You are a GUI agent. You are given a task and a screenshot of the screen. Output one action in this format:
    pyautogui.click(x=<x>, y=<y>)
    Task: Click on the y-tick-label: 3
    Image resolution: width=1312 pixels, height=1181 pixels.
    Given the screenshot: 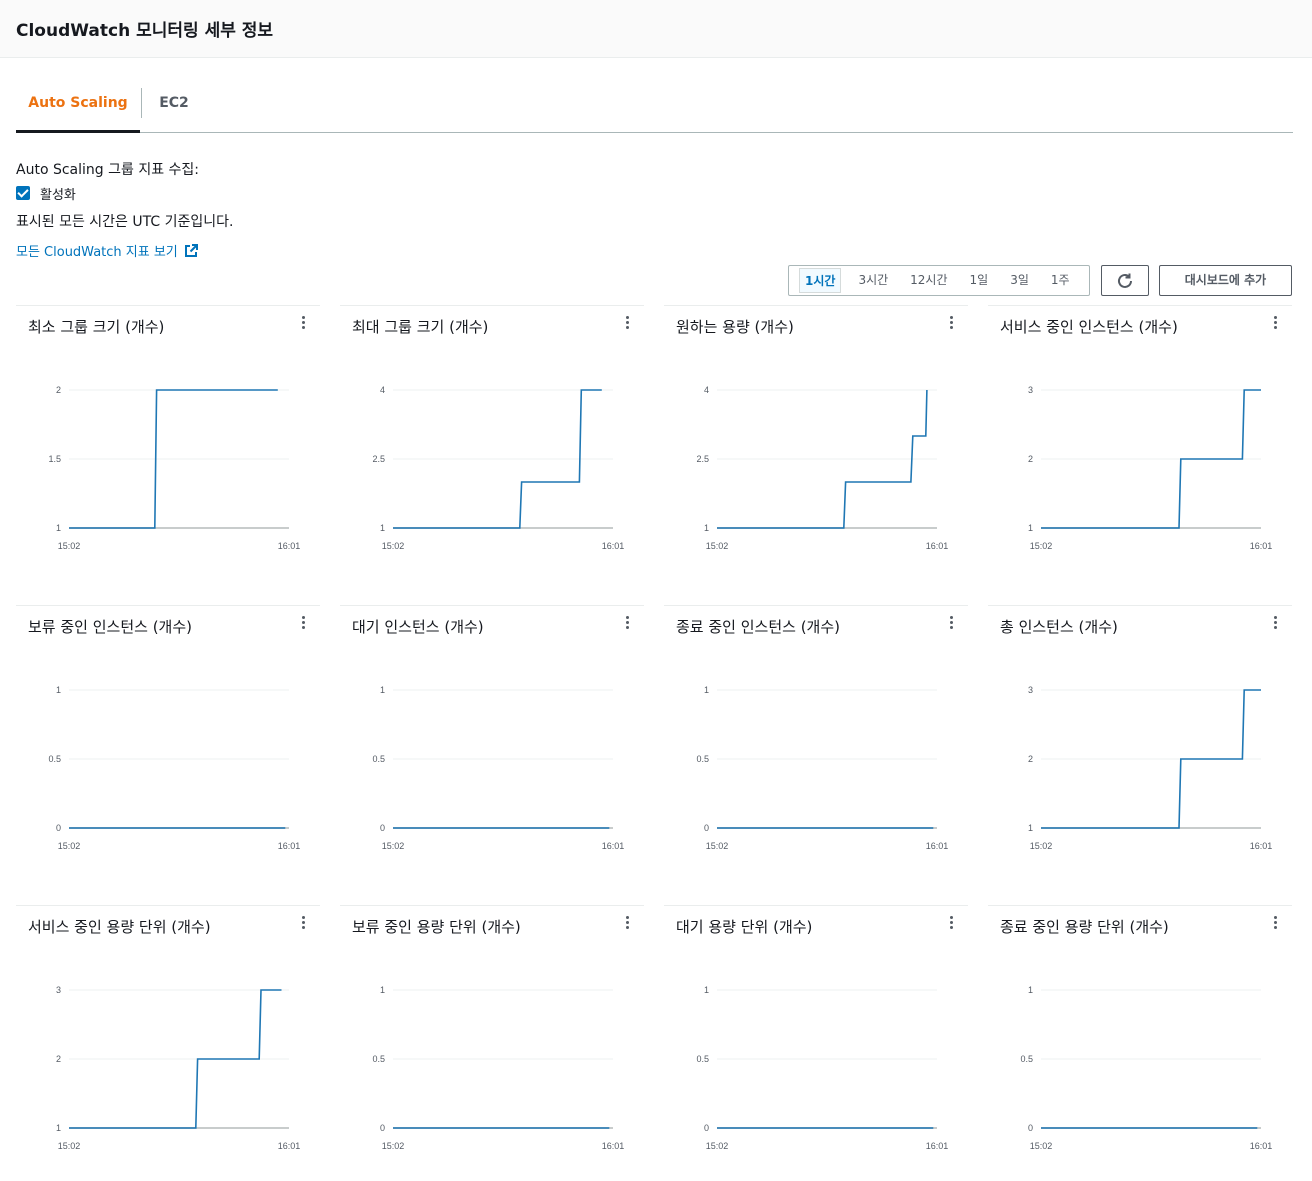 What is the action you would take?
    pyautogui.click(x=1030, y=690)
    